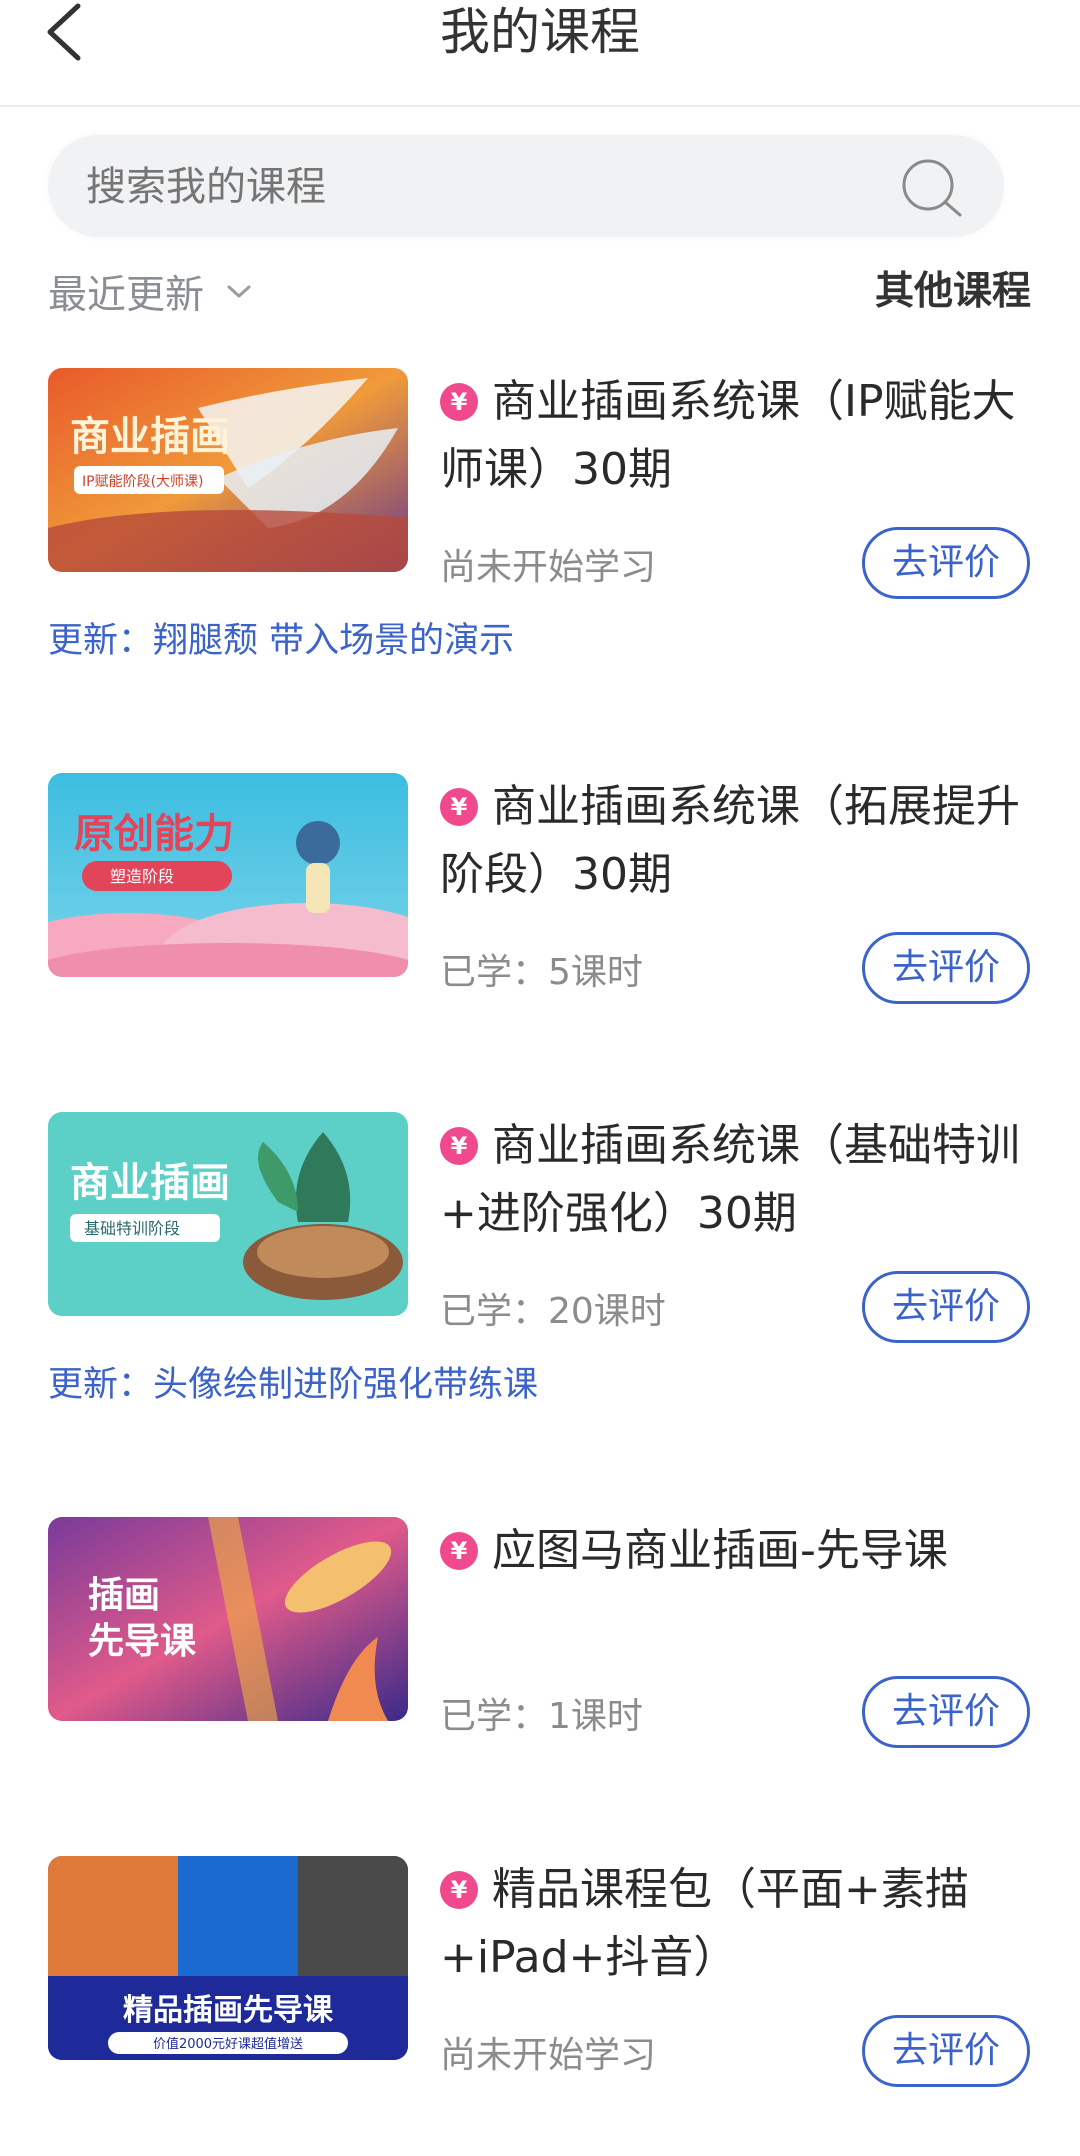 The image size is (1080, 2156). I want to click on search-icon, so click(933, 187).